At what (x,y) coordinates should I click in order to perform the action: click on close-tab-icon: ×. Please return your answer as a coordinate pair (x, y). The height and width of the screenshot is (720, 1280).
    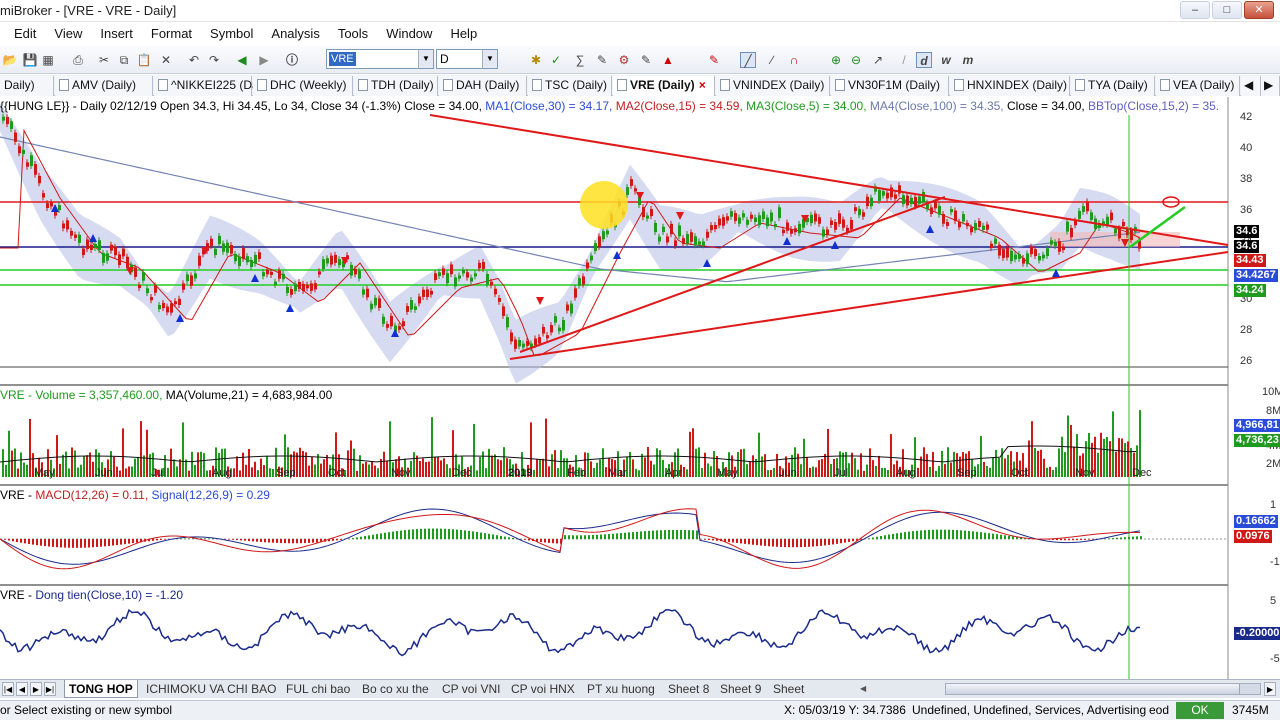
    Looking at the image, I should click on (702, 85).